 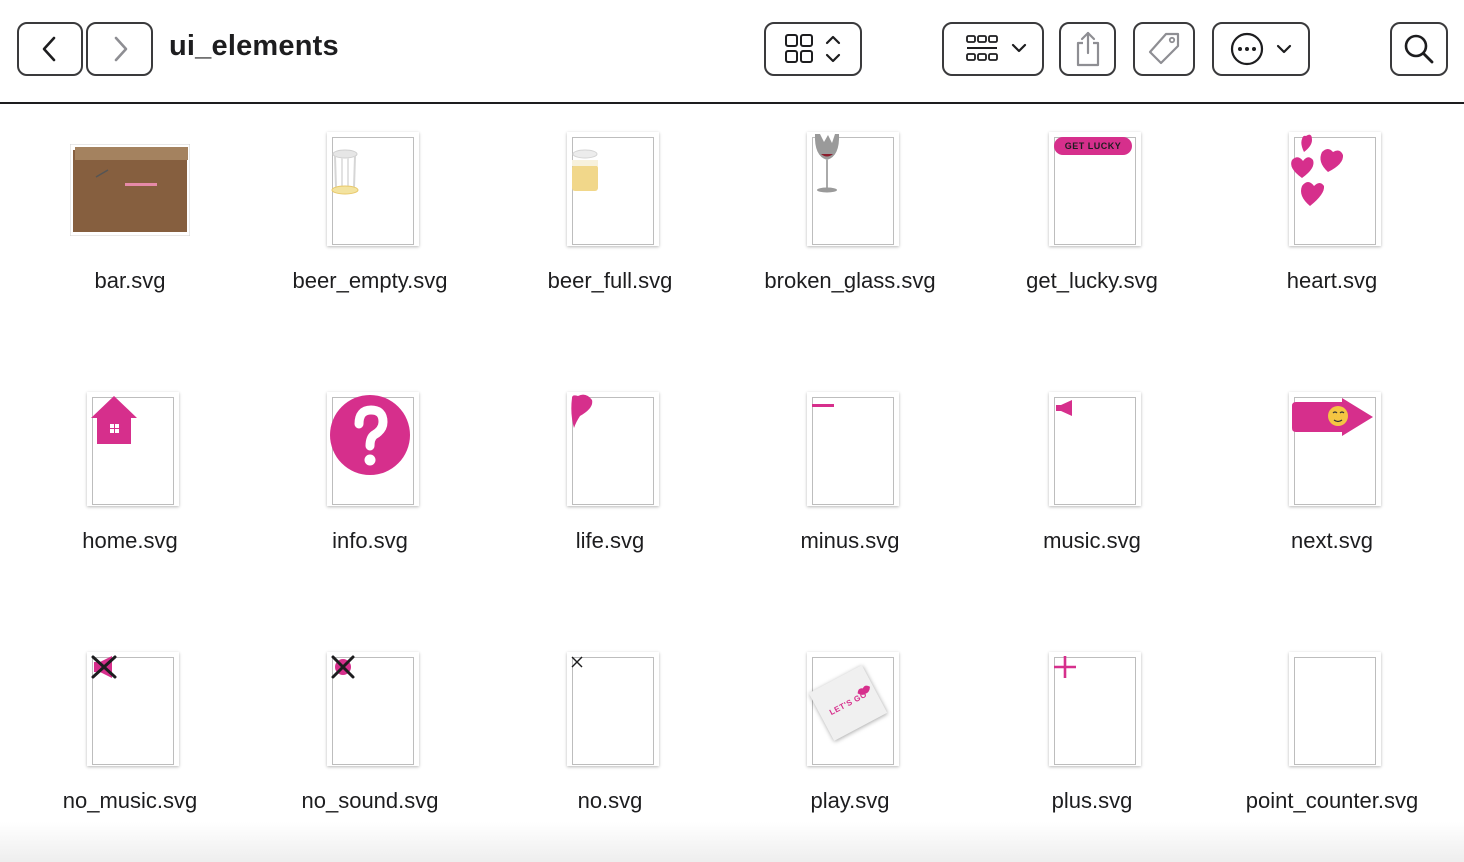 I want to click on icon-grid-view-icon, so click(x=813, y=48).